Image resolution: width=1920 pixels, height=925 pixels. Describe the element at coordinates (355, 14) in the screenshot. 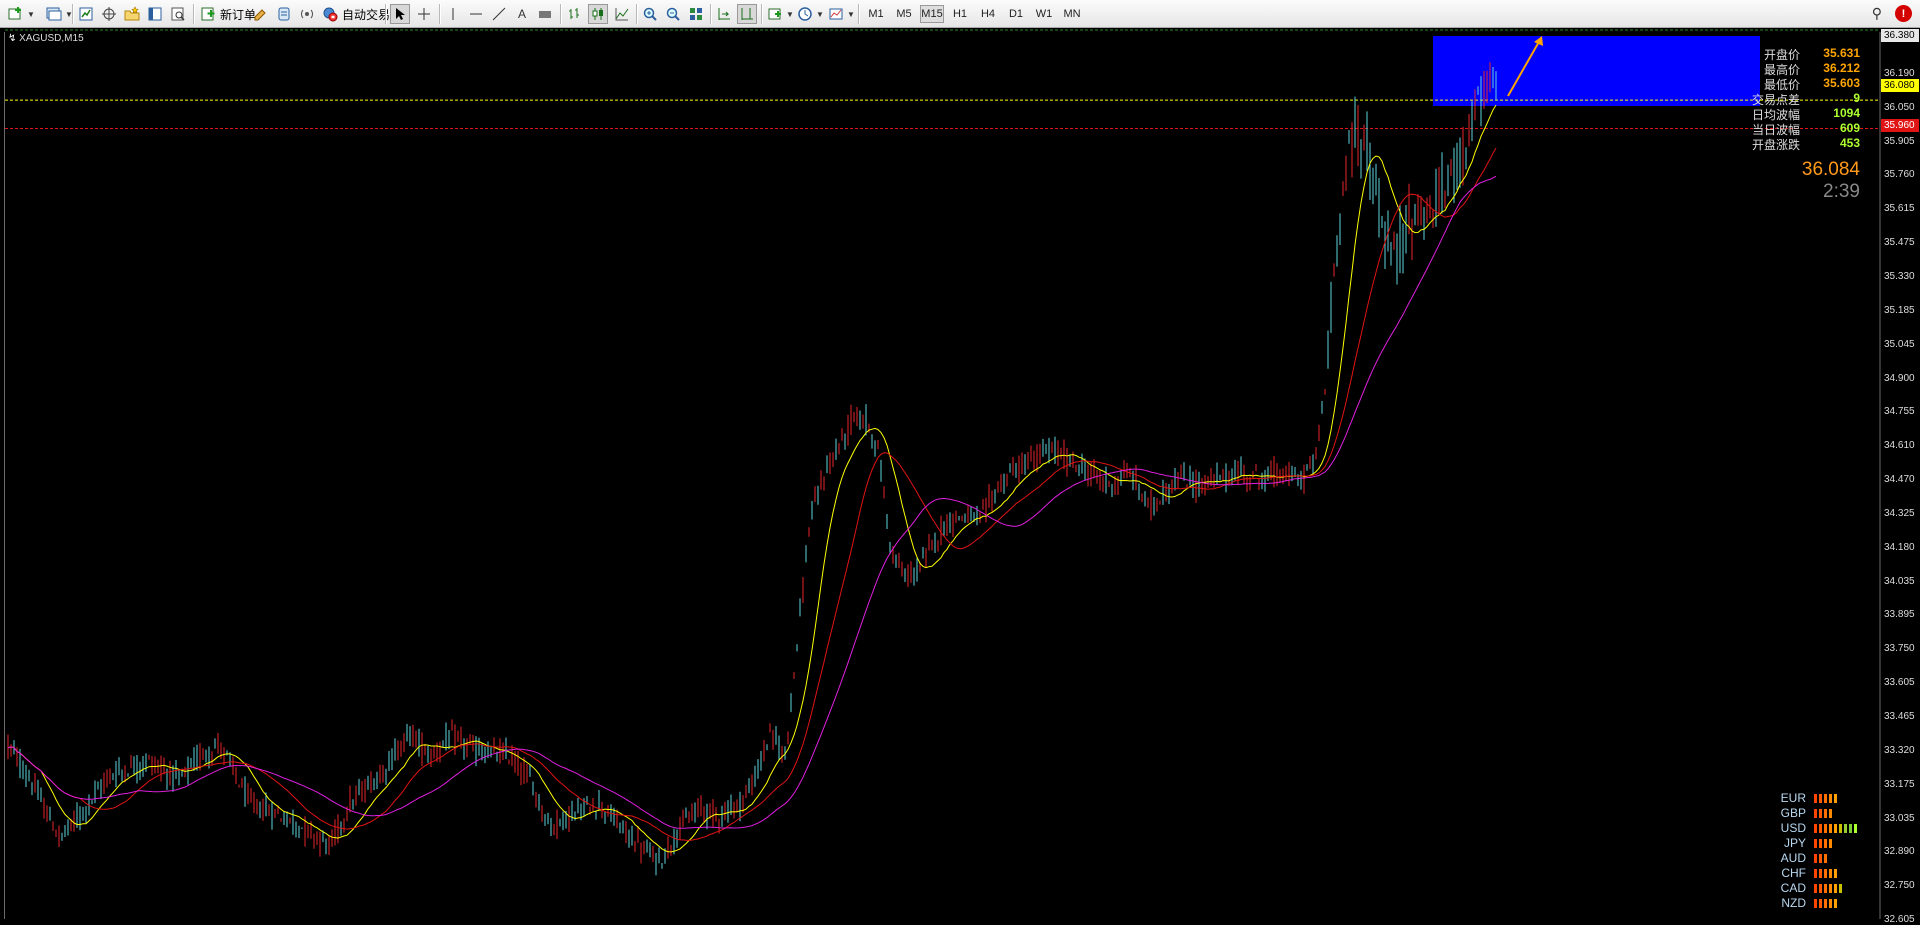

I see `auto-trade-button: 自动交易` at that location.